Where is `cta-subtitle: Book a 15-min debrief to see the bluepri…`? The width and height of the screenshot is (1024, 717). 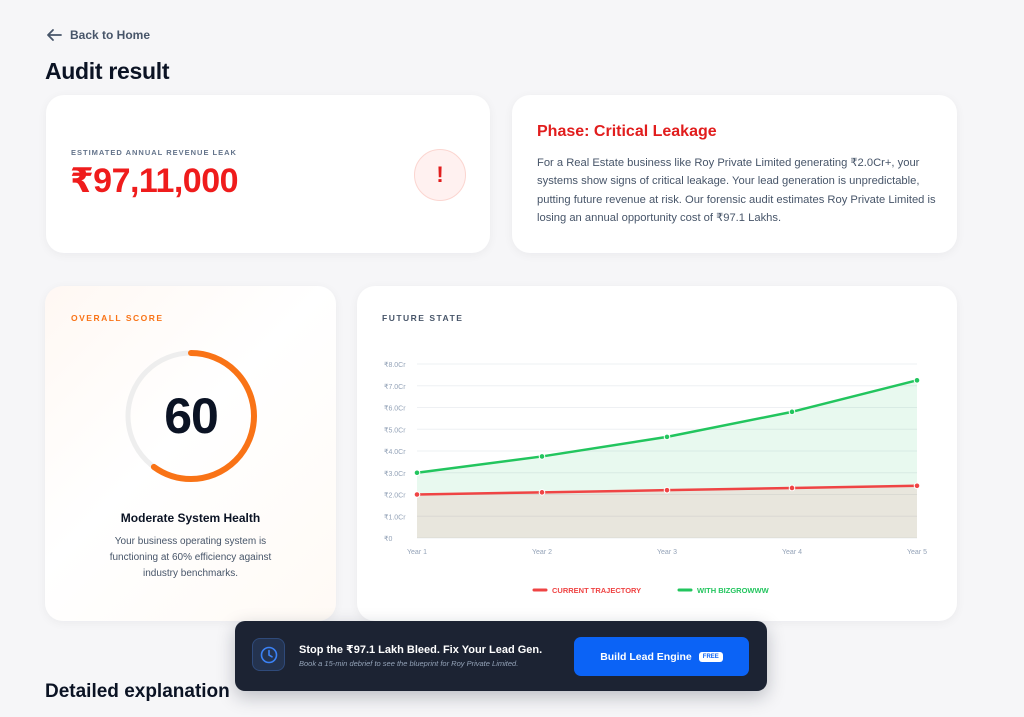 cta-subtitle: Book a 15-min debrief to see the bluepri… is located at coordinates (409, 663).